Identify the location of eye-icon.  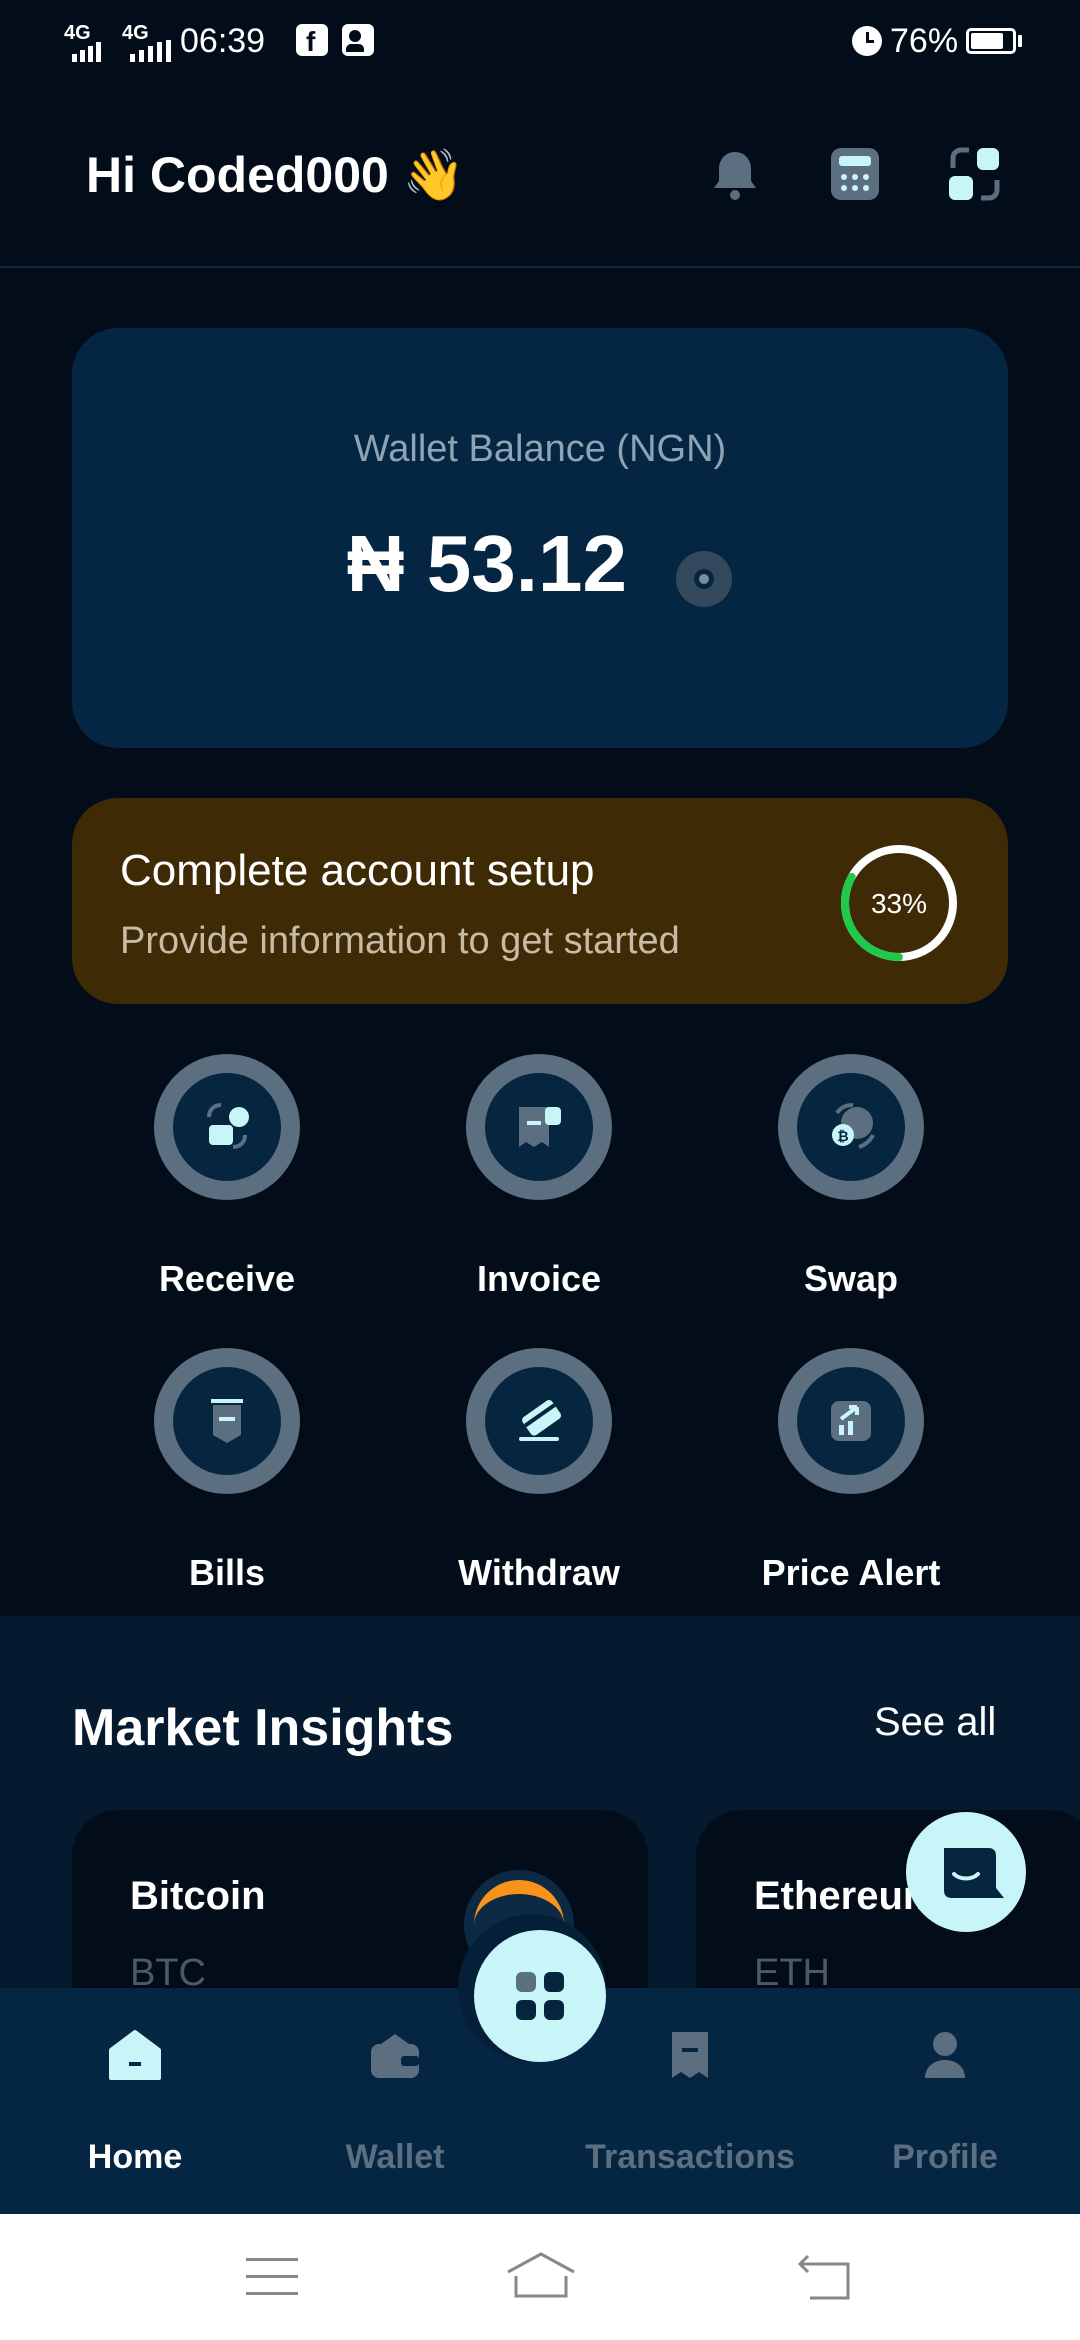
(704, 571).